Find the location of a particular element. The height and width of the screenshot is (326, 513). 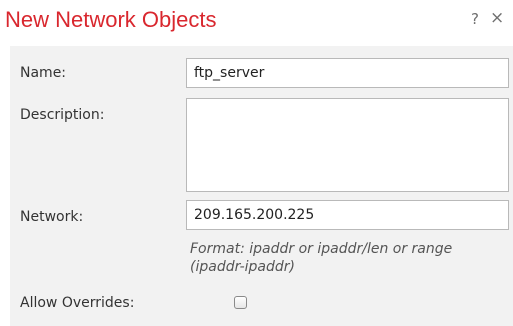

help-icon: ? is located at coordinates (475, 19).